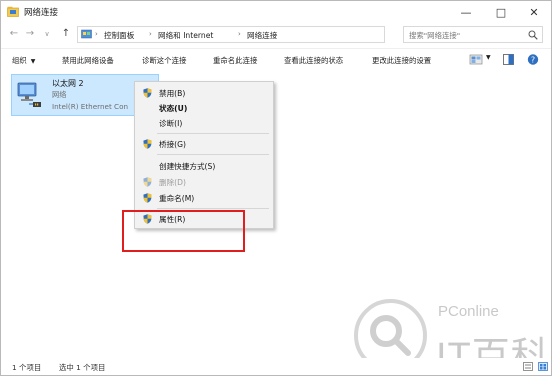 This screenshot has width=552, height=376. What do you see at coordinates (204, 182) in the screenshot?
I see `menu-item-delete: 删除(D)` at bounding box center [204, 182].